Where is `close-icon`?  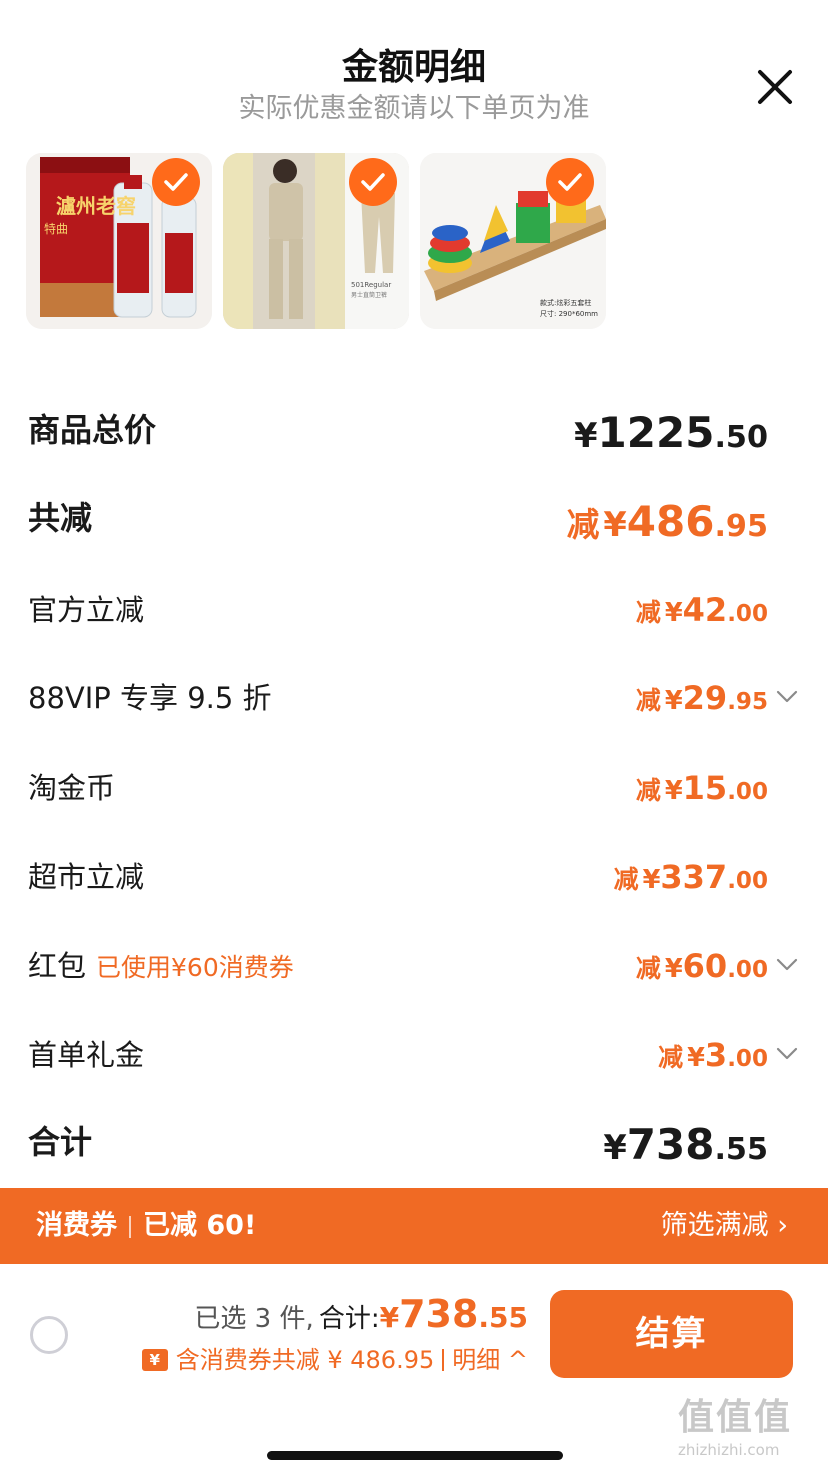 close-icon is located at coordinates (775, 87).